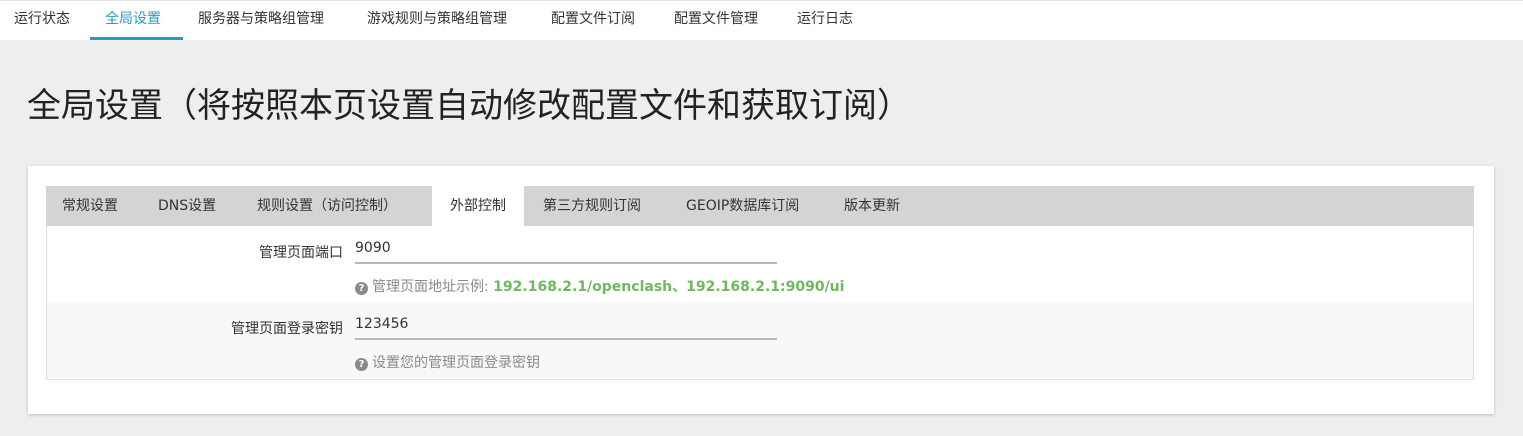 The image size is (1523, 436). I want to click on dashboard-port-help-text: 管理页面地址示例:, so click(433, 287).